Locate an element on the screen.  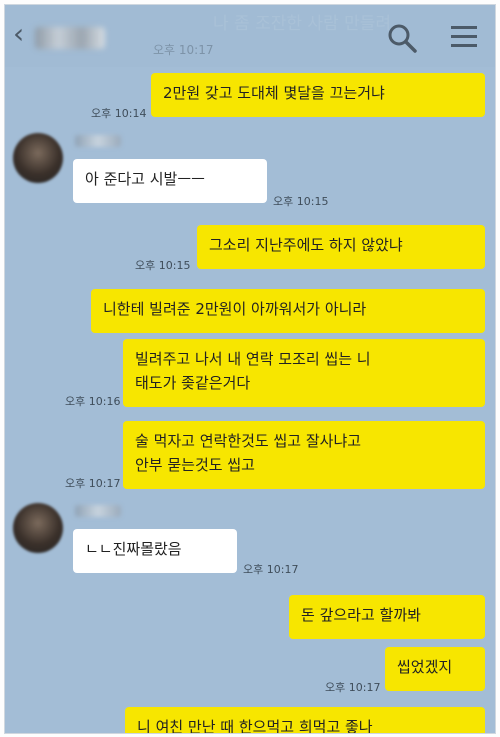
my-message-bubble: 빌려주고 나서 내 연락 모조리 씹는 니 태도가 좆같은거다 is located at coordinates (304, 373).